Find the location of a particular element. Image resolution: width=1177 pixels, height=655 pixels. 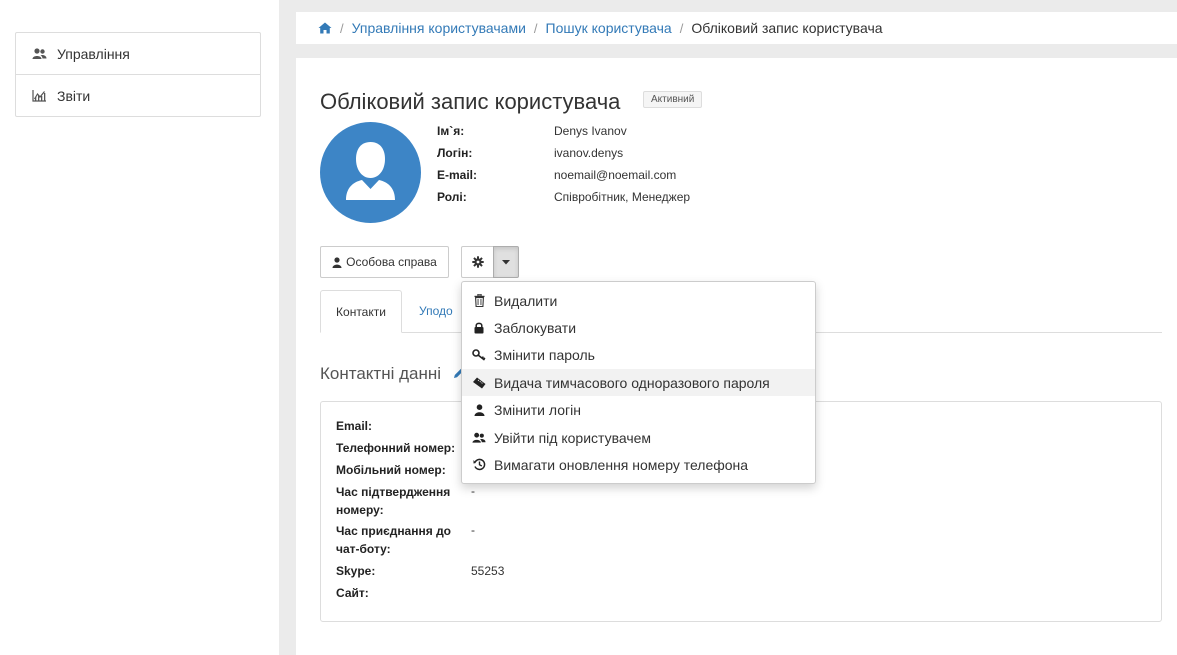

menu-item-delete: Видалити is located at coordinates (638, 300).